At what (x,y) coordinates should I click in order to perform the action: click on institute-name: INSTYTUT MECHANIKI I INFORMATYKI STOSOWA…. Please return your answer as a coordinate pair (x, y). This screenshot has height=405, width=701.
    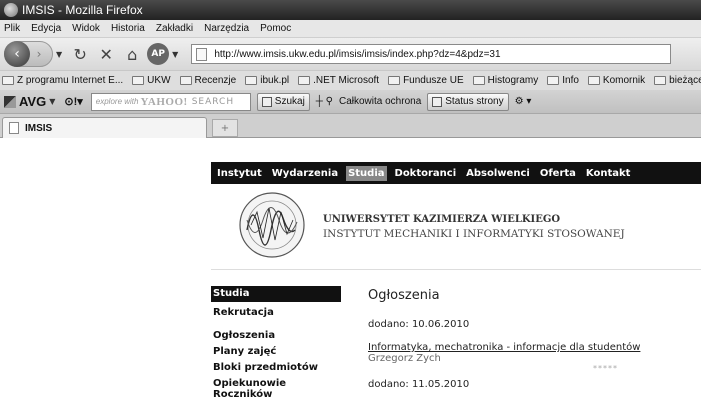
    Looking at the image, I should click on (474, 234).